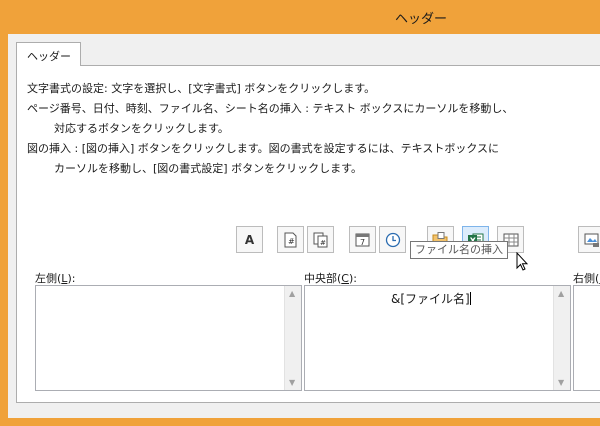 This screenshot has height=426, width=600. What do you see at coordinates (168, 338) in the screenshot?
I see `left-section-textbox: ▲ ▼` at bounding box center [168, 338].